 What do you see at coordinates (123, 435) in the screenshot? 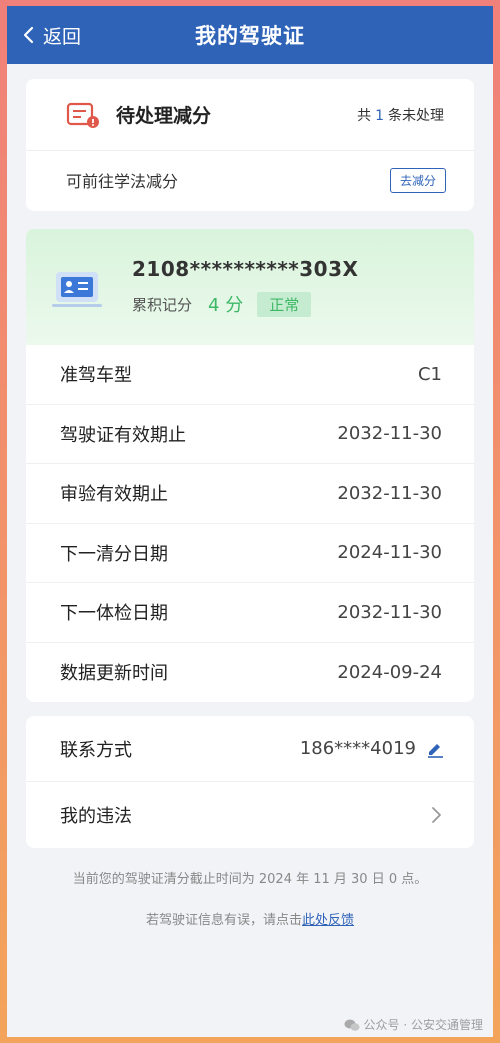
I see `info-label: 驾驶证有效期止` at bounding box center [123, 435].